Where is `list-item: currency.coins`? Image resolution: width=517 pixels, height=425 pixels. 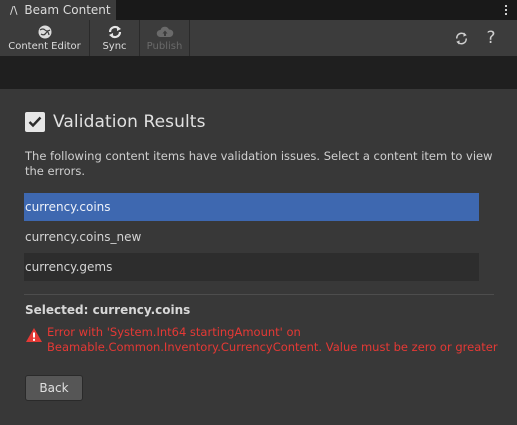 list-item: currency.coins is located at coordinates (251, 207).